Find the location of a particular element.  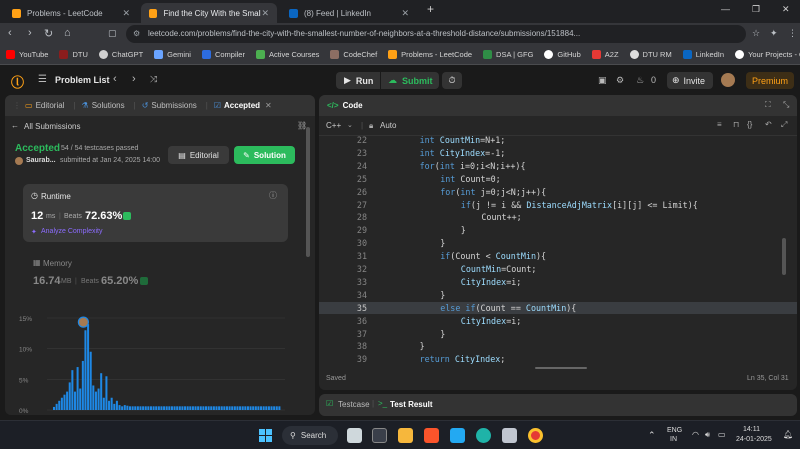

bookmark-active-courses: Active Courses is located at coordinates (287, 54).